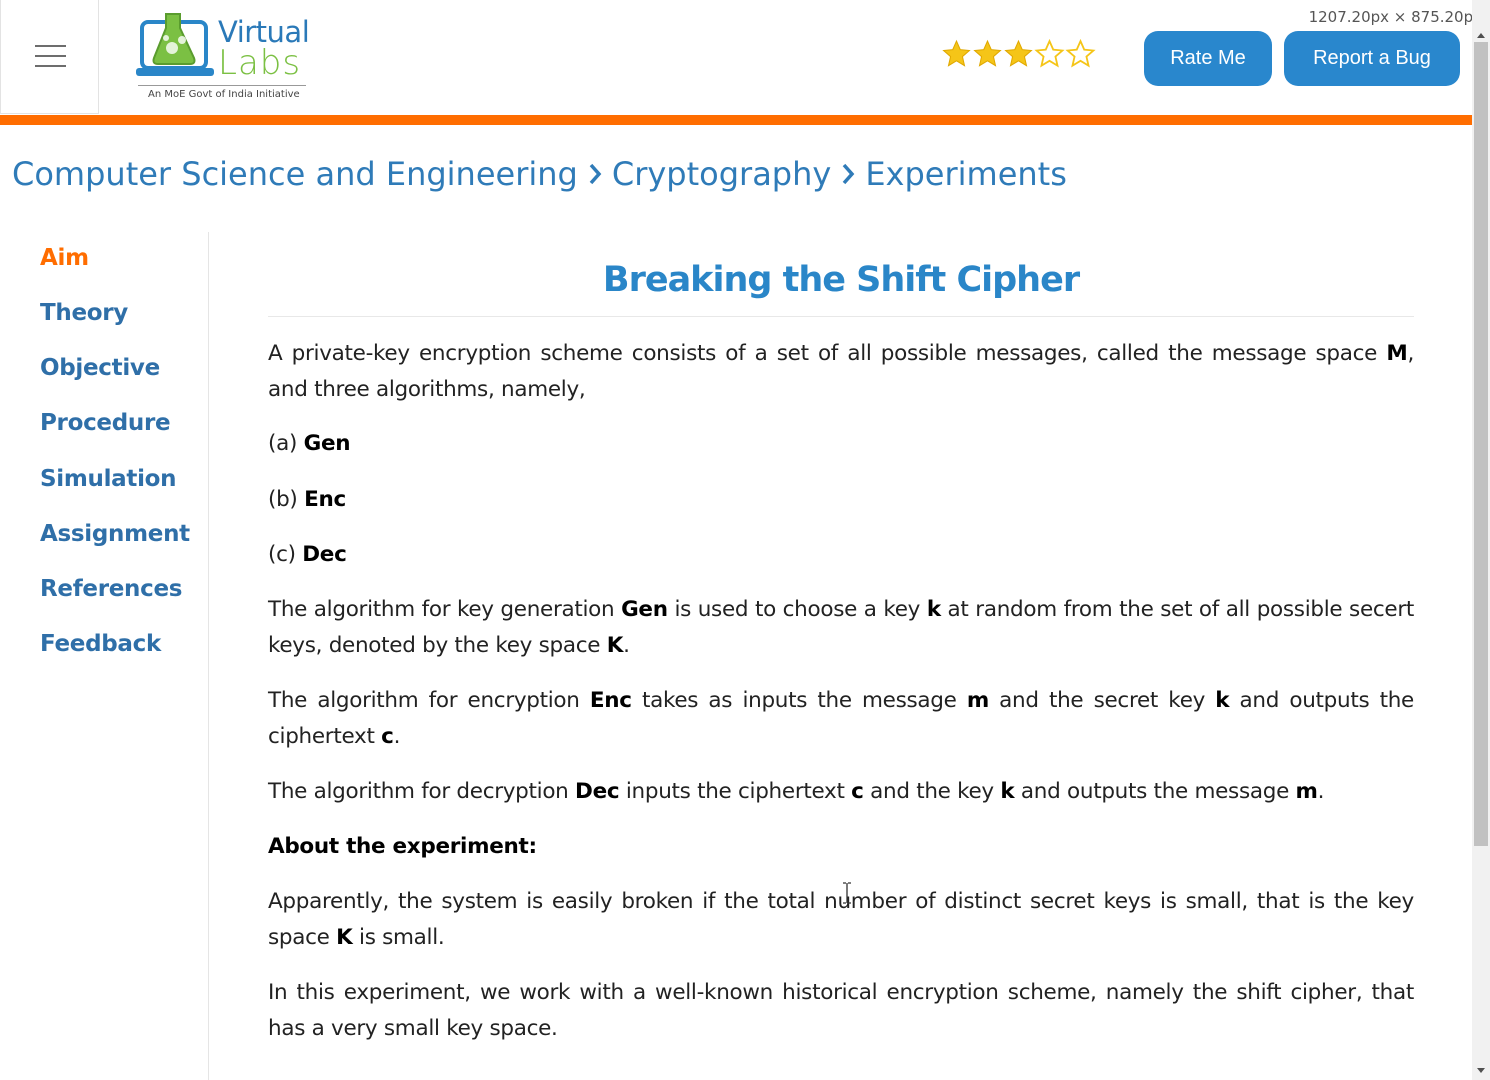  I want to click on list-prefix: (c), so click(285, 554).